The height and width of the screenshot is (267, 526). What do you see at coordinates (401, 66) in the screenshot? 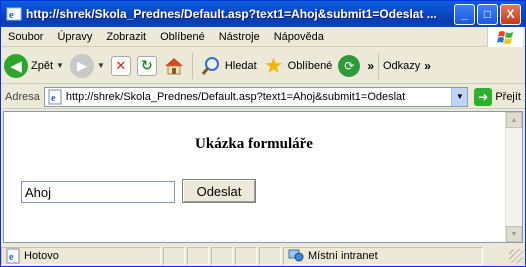
I see `links-label: Odkazy` at bounding box center [401, 66].